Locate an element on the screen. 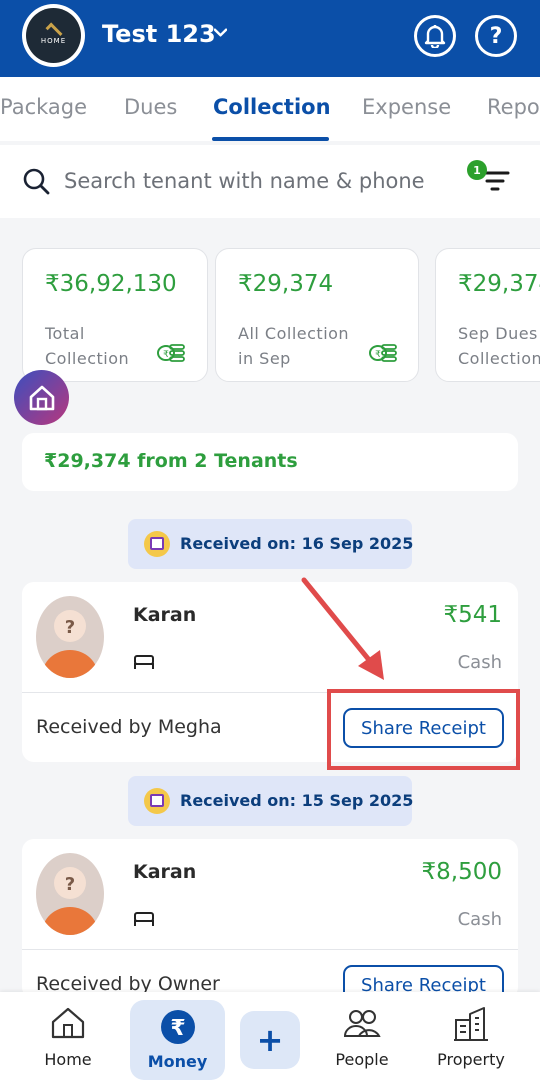 The height and width of the screenshot is (1084, 540). tab-bar: Package Dues Collection Expense Repo is located at coordinates (270, 109).